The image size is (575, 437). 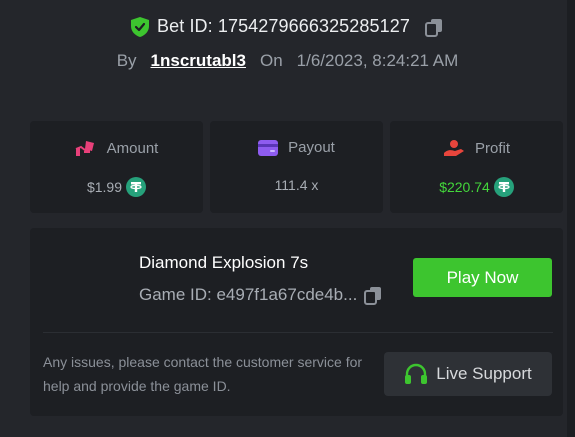 I want to click on bet-timestamp: 1/6/2023, 8:24:21 AM, so click(x=377, y=60).